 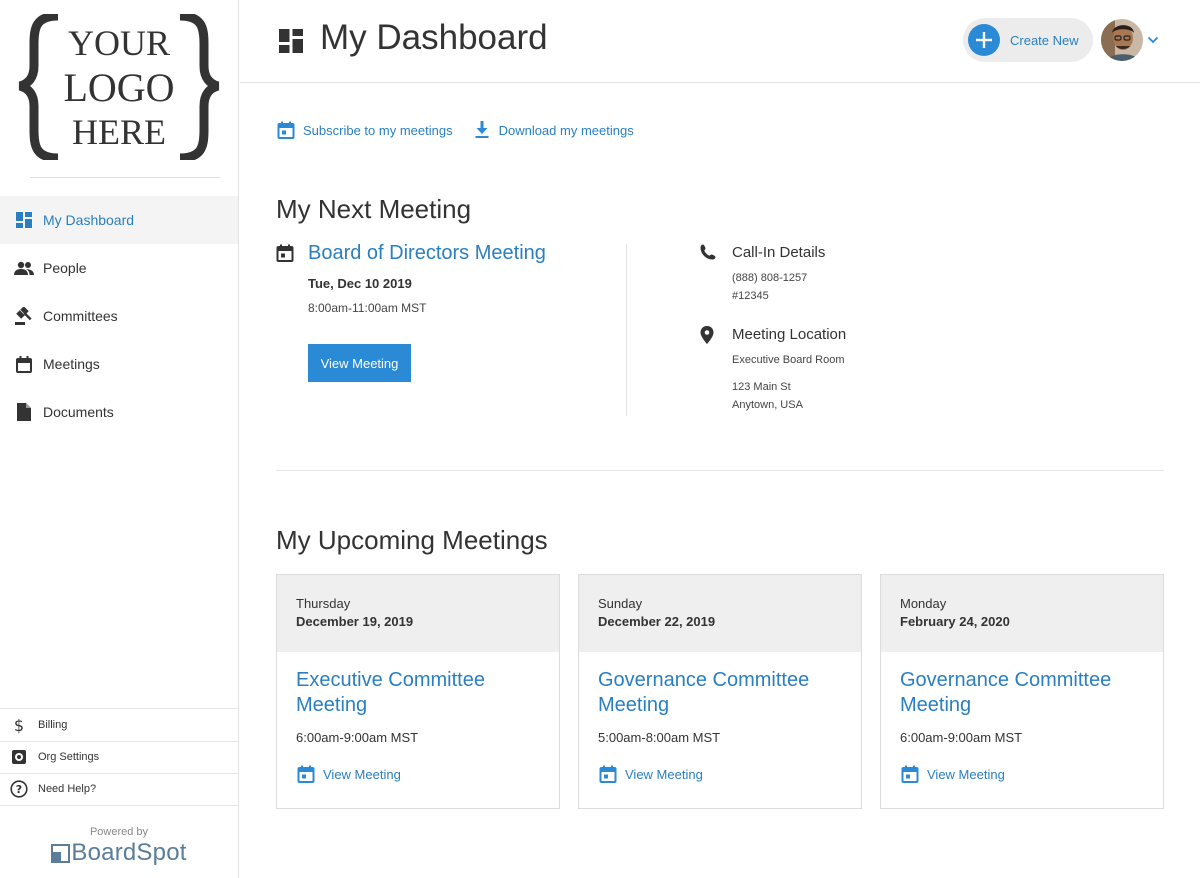 I want to click on call-in-phone: (888) 808-1257, so click(x=769, y=278).